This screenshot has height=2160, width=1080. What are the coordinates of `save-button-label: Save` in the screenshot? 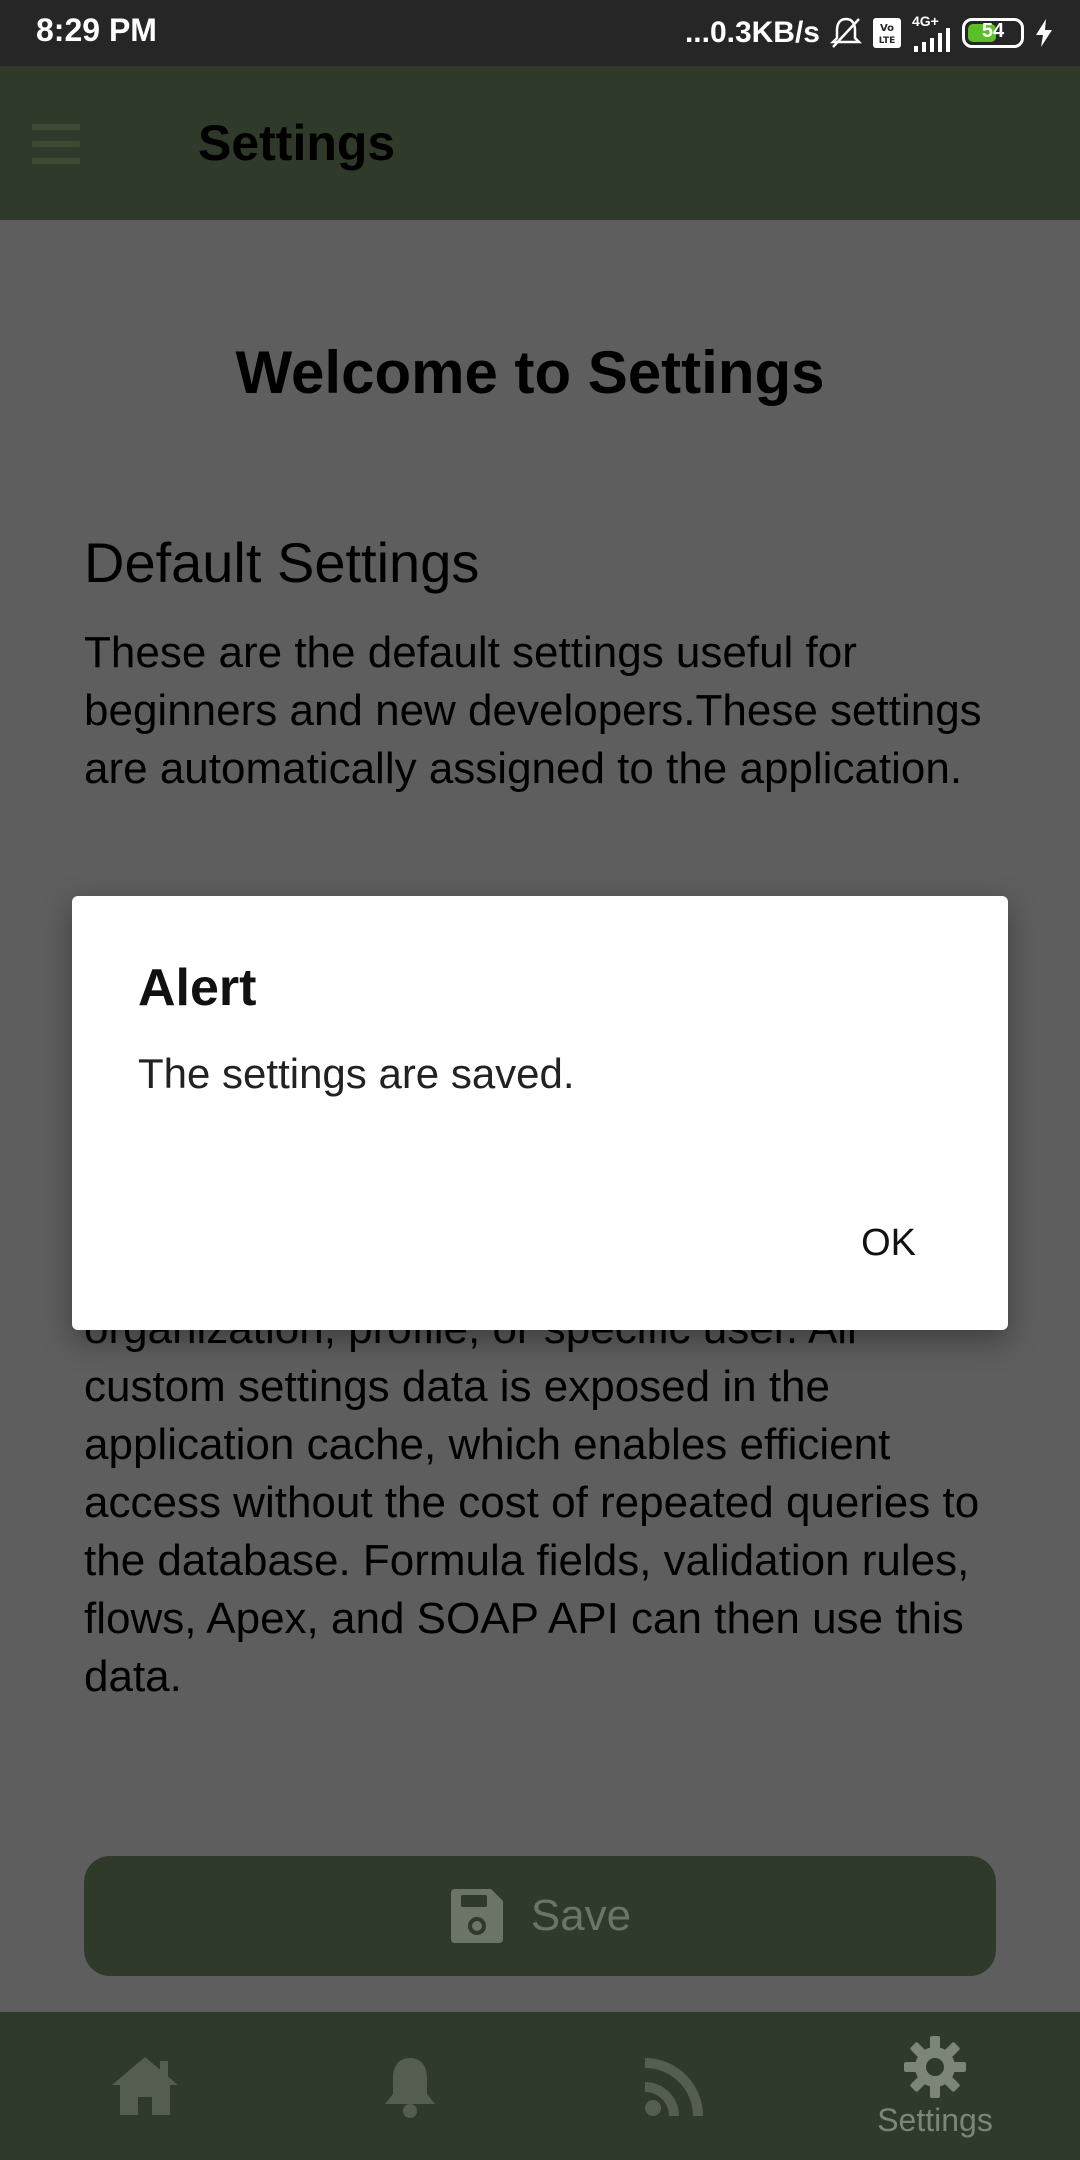 It's located at (581, 1915).